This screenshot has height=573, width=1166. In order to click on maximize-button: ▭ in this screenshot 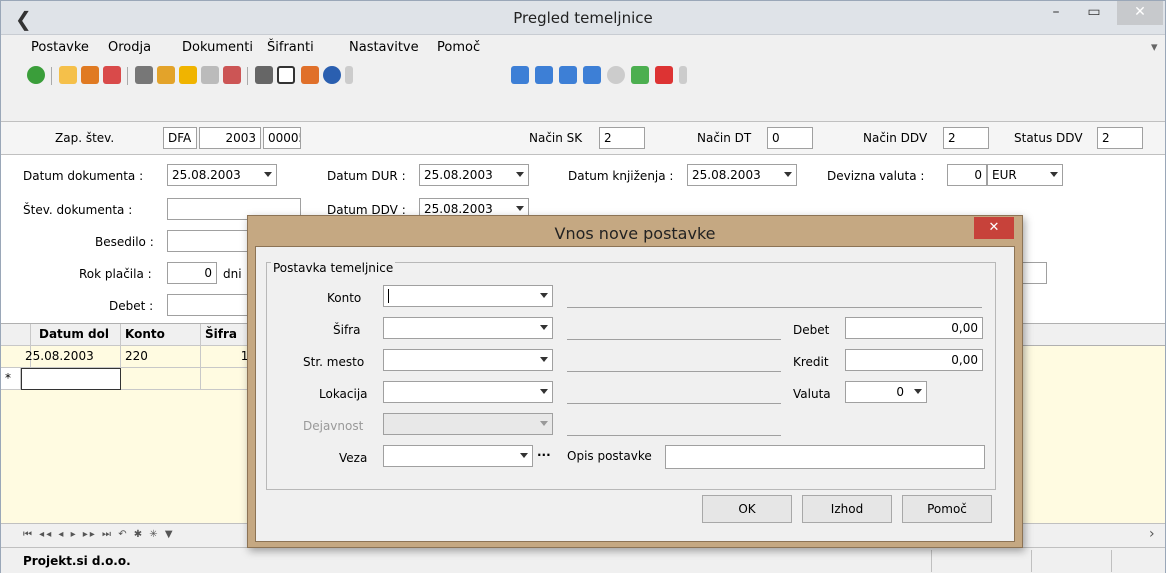, I will do `click(1094, 13)`.